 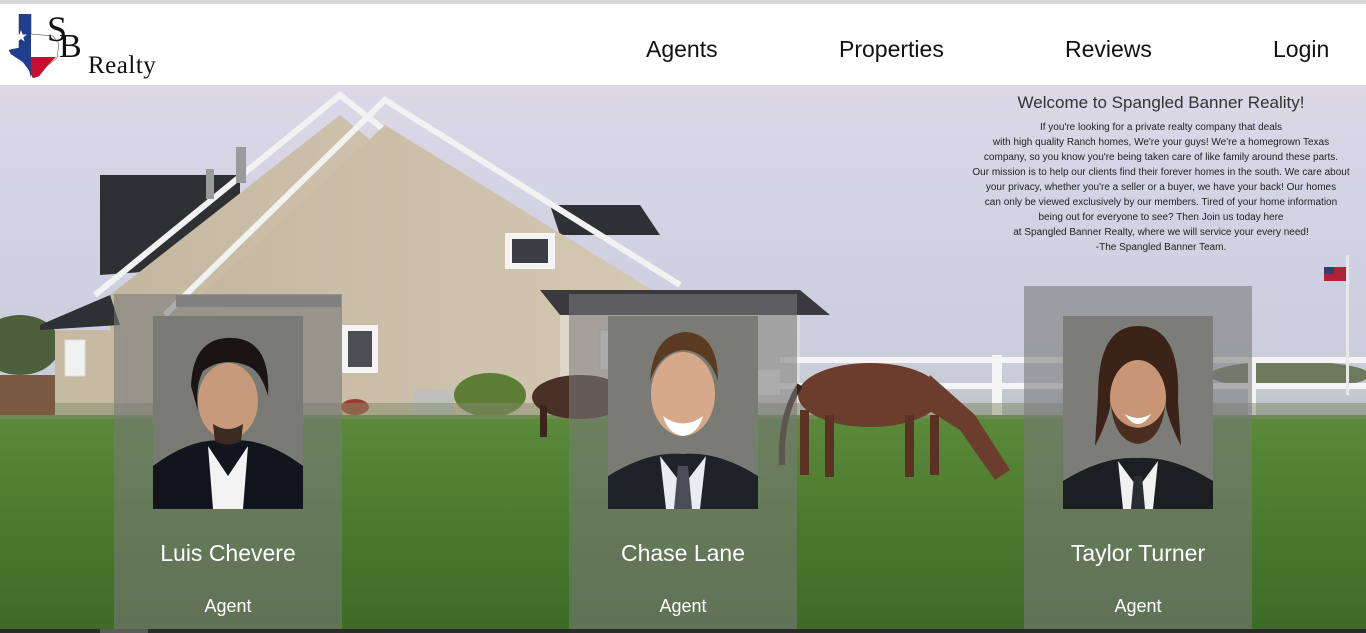 I want to click on agent-card-taylor-turner: Taylor Turner Agent, so click(x=1138, y=459).